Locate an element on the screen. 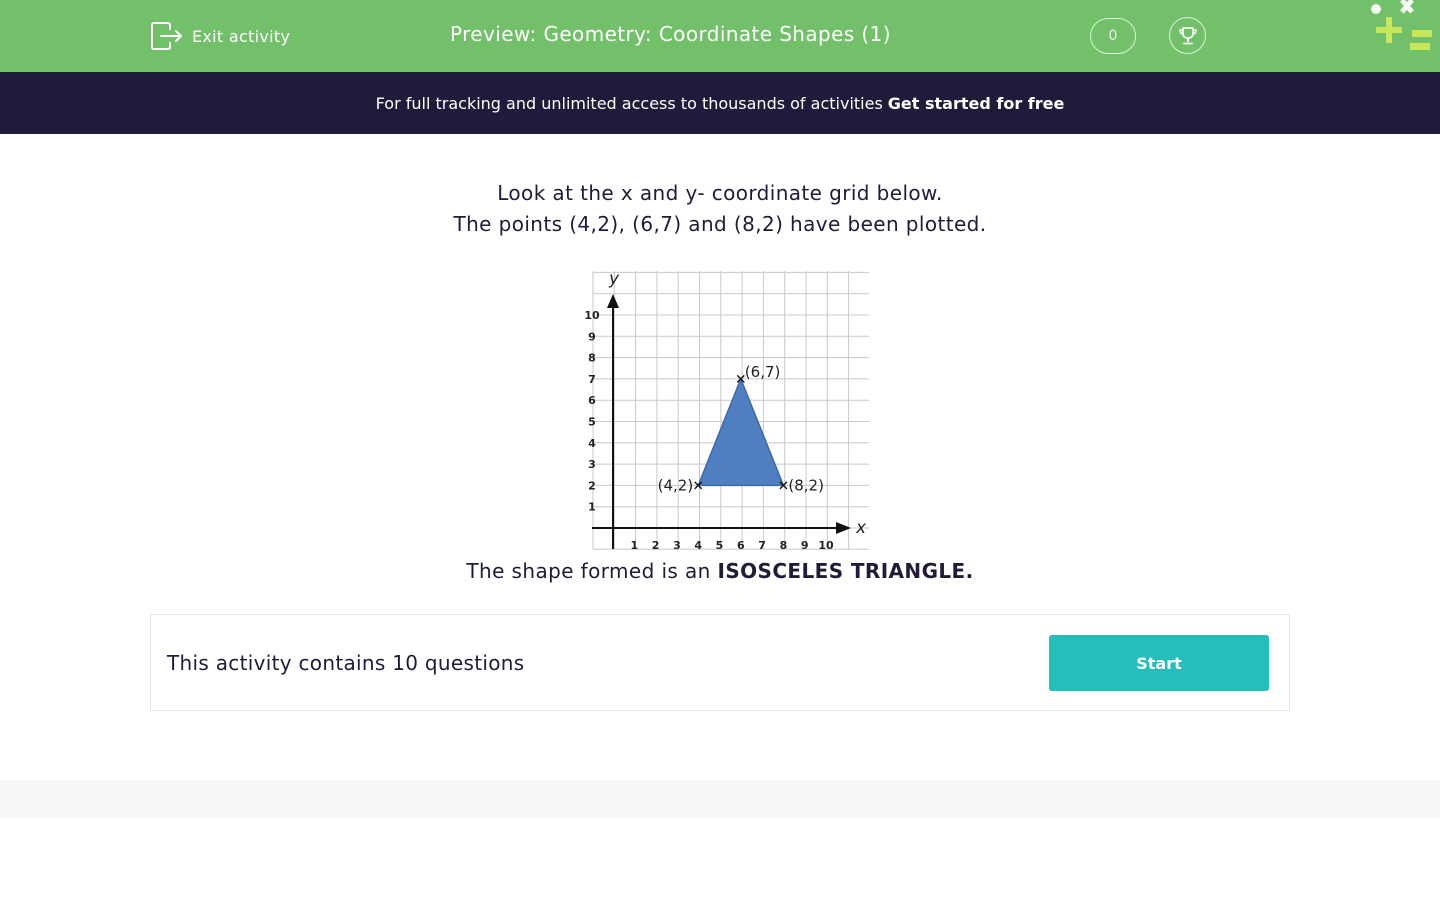 The image size is (1440, 900). y-tick-label: 6 is located at coordinates (592, 400).